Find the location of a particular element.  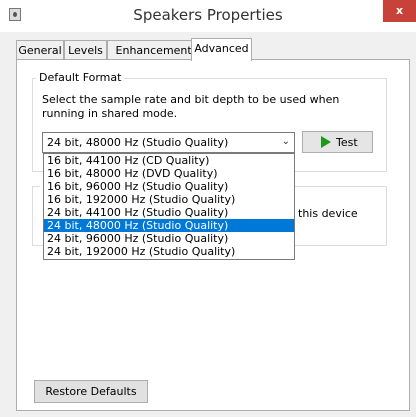

default-format-label: Default Format is located at coordinates (80, 77).